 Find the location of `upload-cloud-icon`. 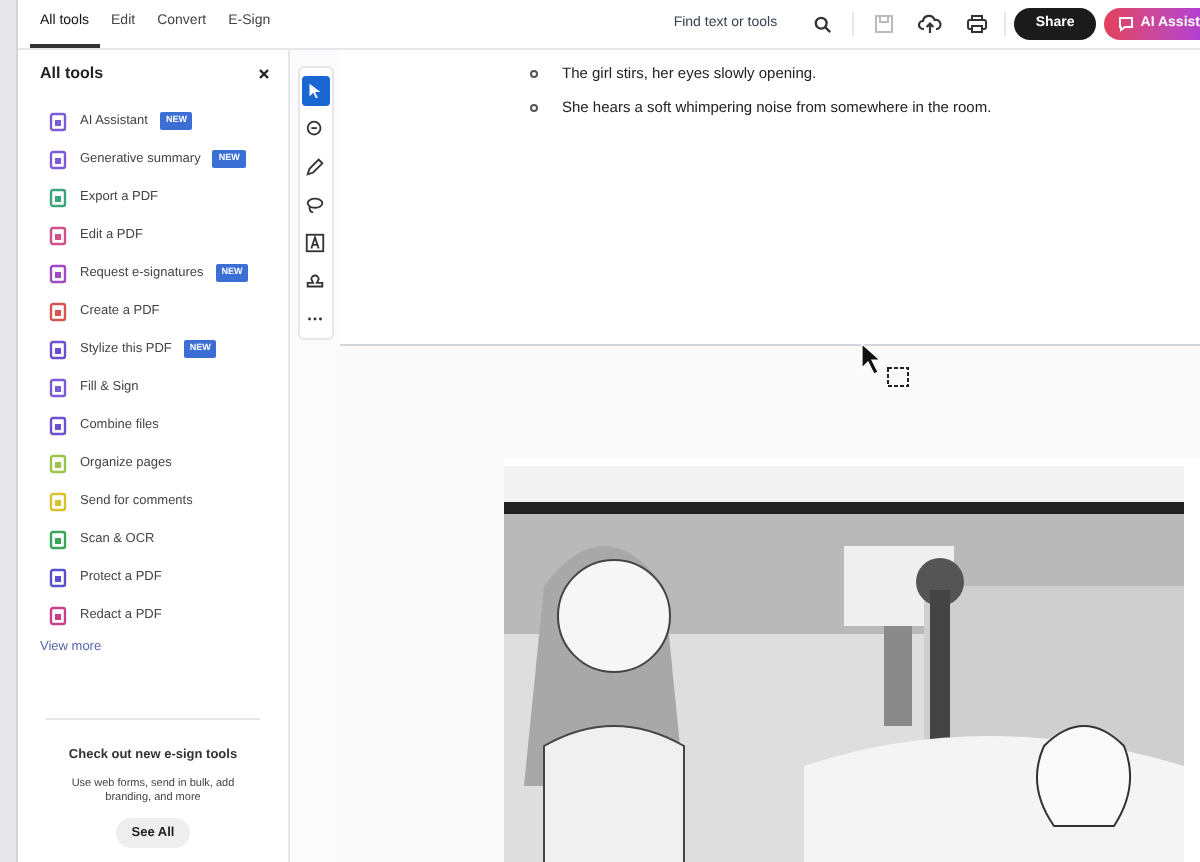

upload-cloud-icon is located at coordinates (929, 24).